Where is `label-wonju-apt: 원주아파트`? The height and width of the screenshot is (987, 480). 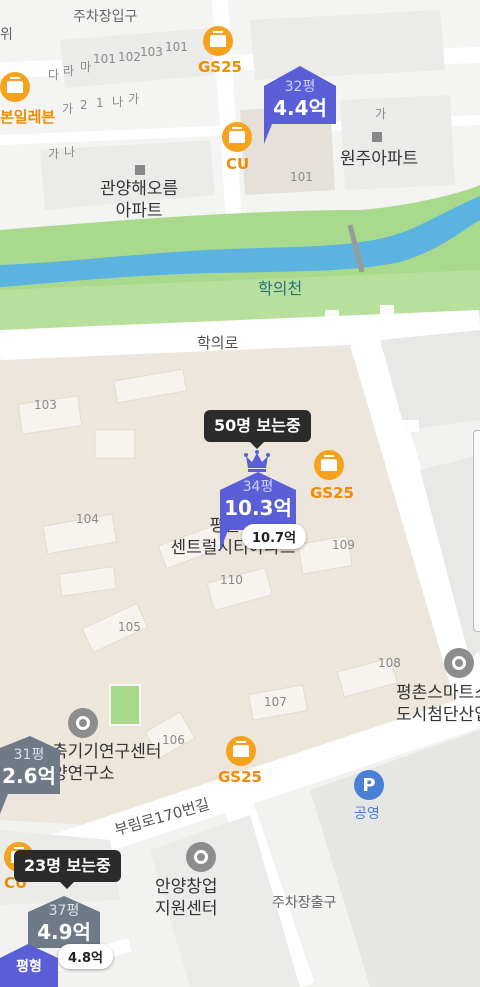
label-wonju-apt: 원주아파트 is located at coordinates (379, 159).